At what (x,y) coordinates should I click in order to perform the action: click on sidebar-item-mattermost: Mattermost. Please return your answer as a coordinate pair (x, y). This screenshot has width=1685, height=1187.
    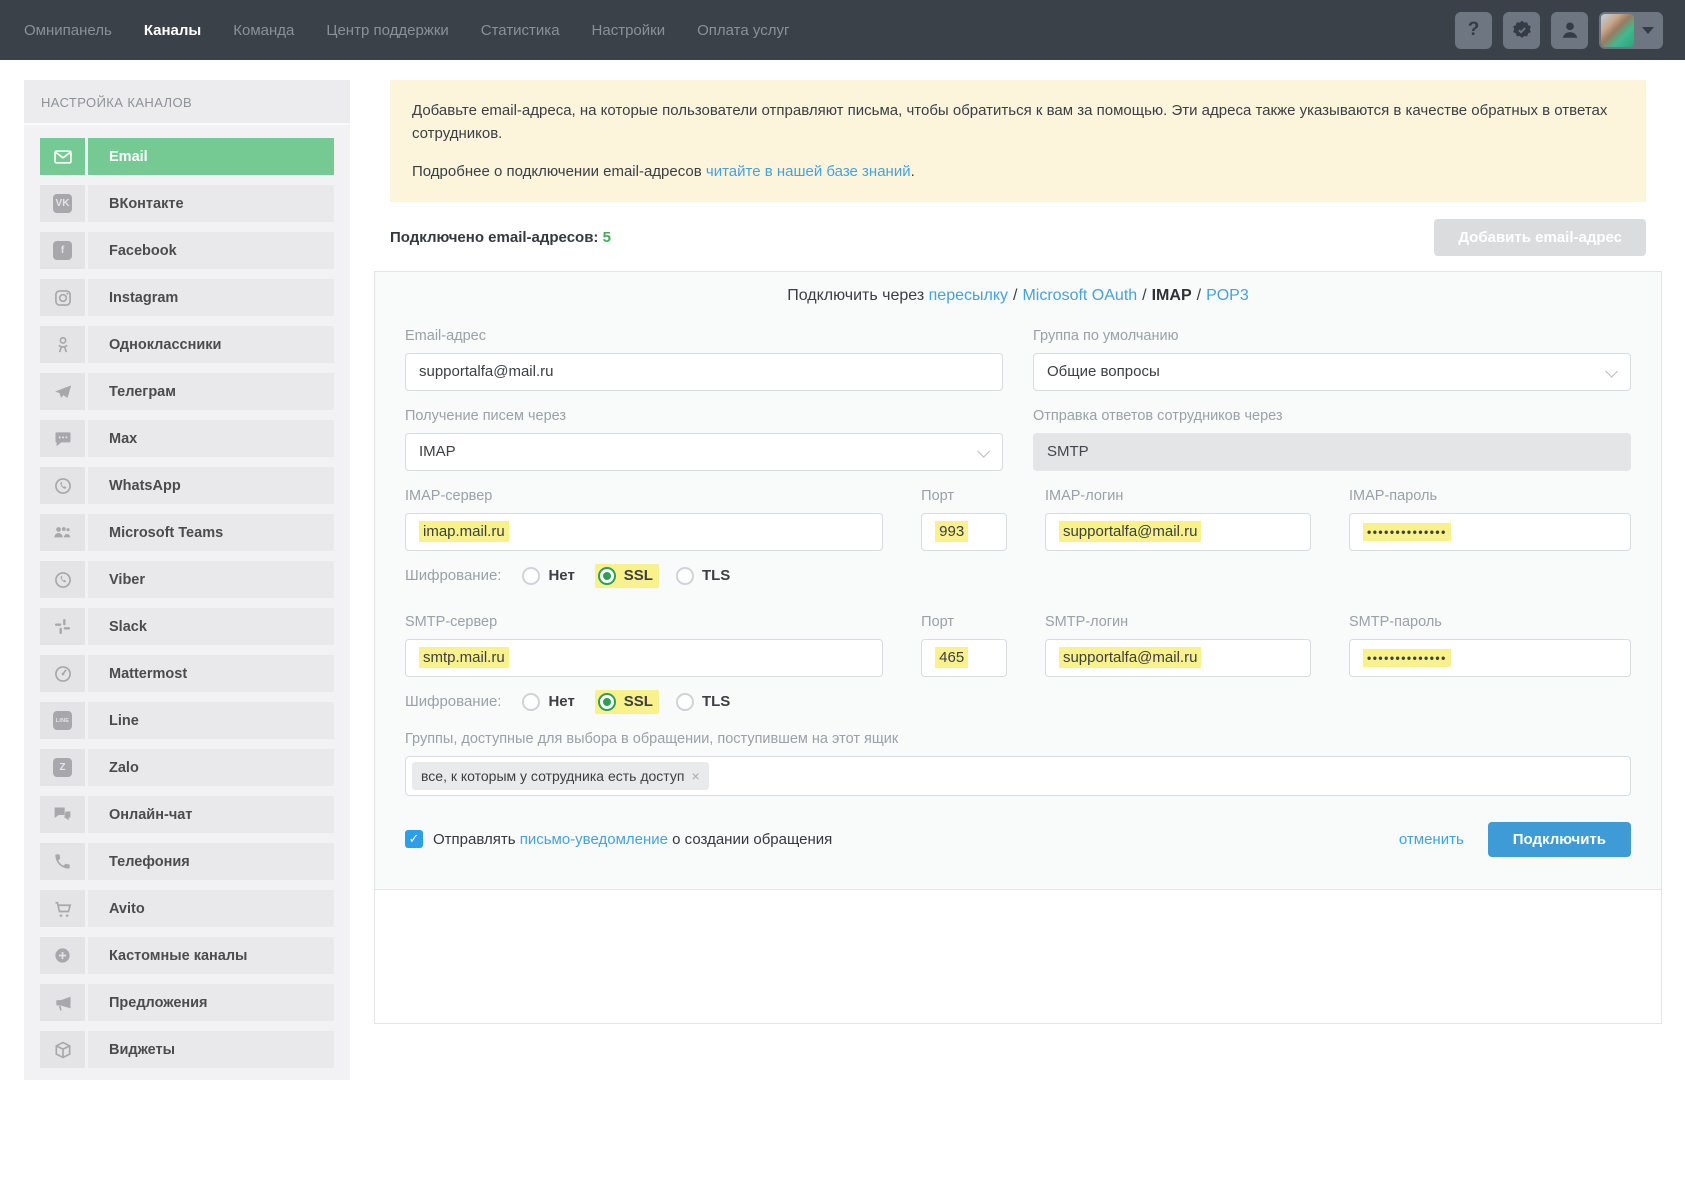
    Looking at the image, I should click on (187, 673).